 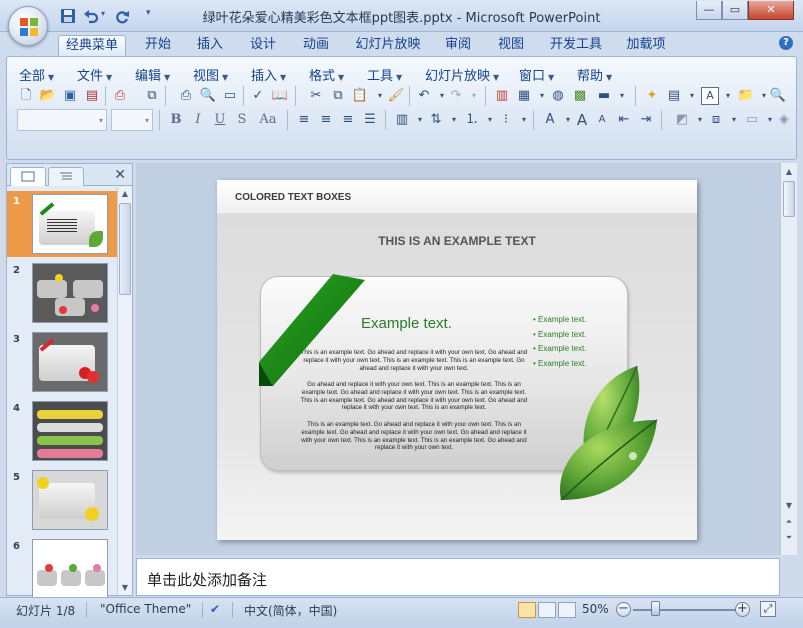 What do you see at coordinates (268, 74) in the screenshot?
I see `menu-insert: 插入 ▼` at bounding box center [268, 74].